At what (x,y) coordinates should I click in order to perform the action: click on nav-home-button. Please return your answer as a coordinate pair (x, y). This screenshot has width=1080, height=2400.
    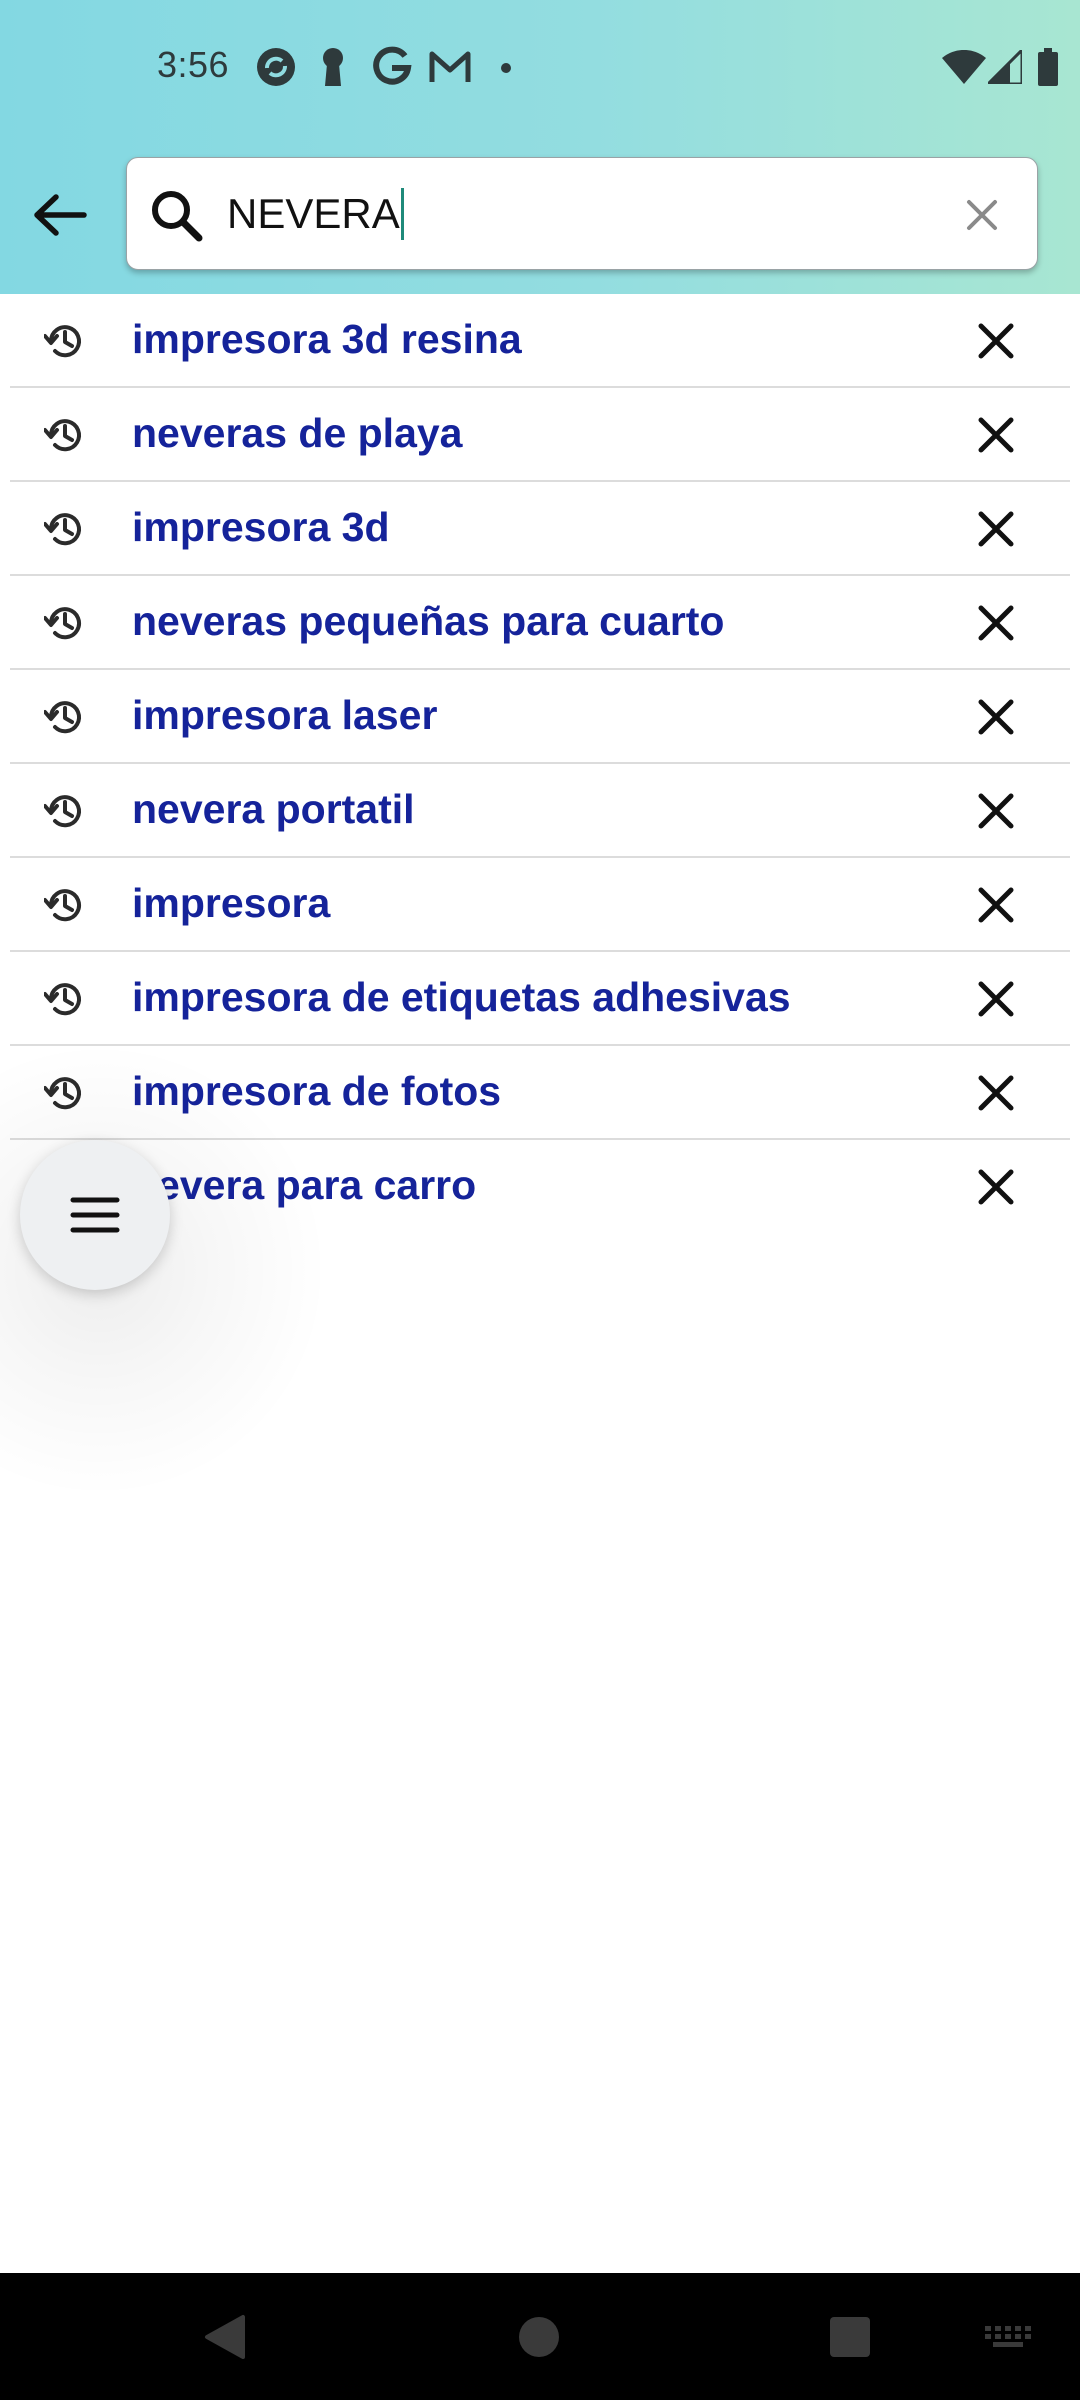
    Looking at the image, I should click on (539, 2336).